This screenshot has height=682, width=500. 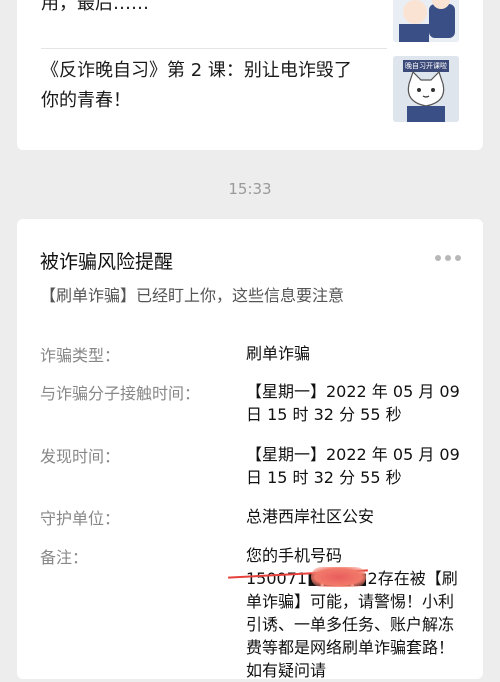 I want to click on article-thumbnail: 晚自习开课啦, so click(x=426, y=89).